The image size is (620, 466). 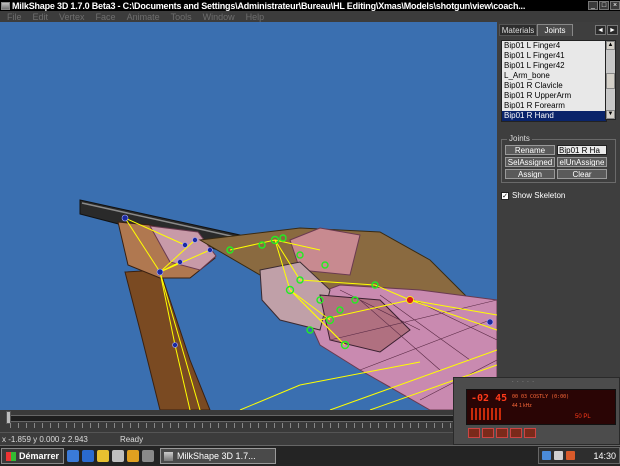 I want to click on player-meta: 44 1 kHz, so click(x=522, y=406).